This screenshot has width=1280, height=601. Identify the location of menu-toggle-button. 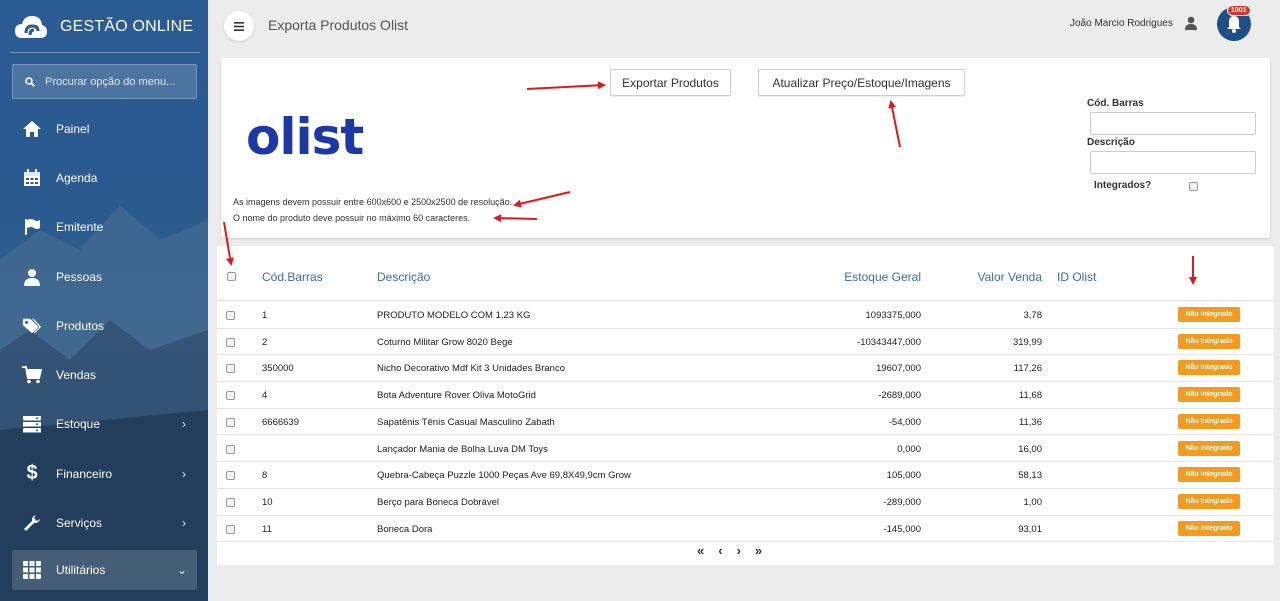
(239, 26).